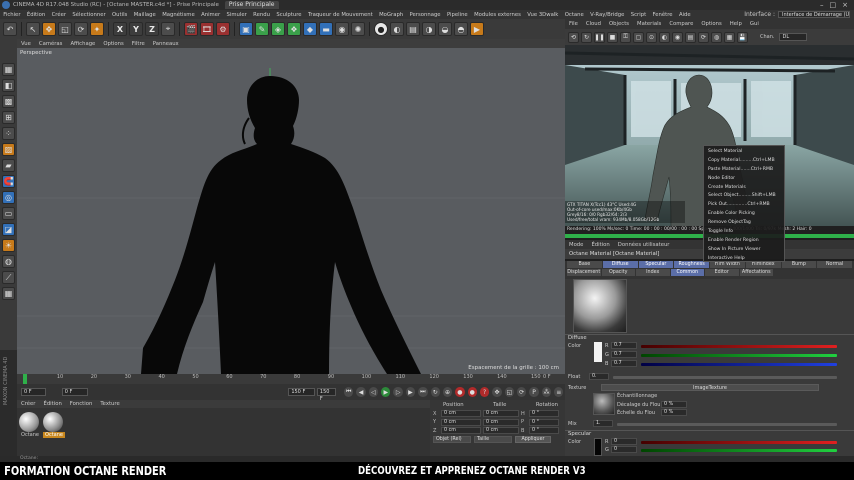 This screenshot has width=854, height=480. Describe the element at coordinates (542, 15) in the screenshot. I see `menu-vue3d: Vue 3Dwalk` at that location.